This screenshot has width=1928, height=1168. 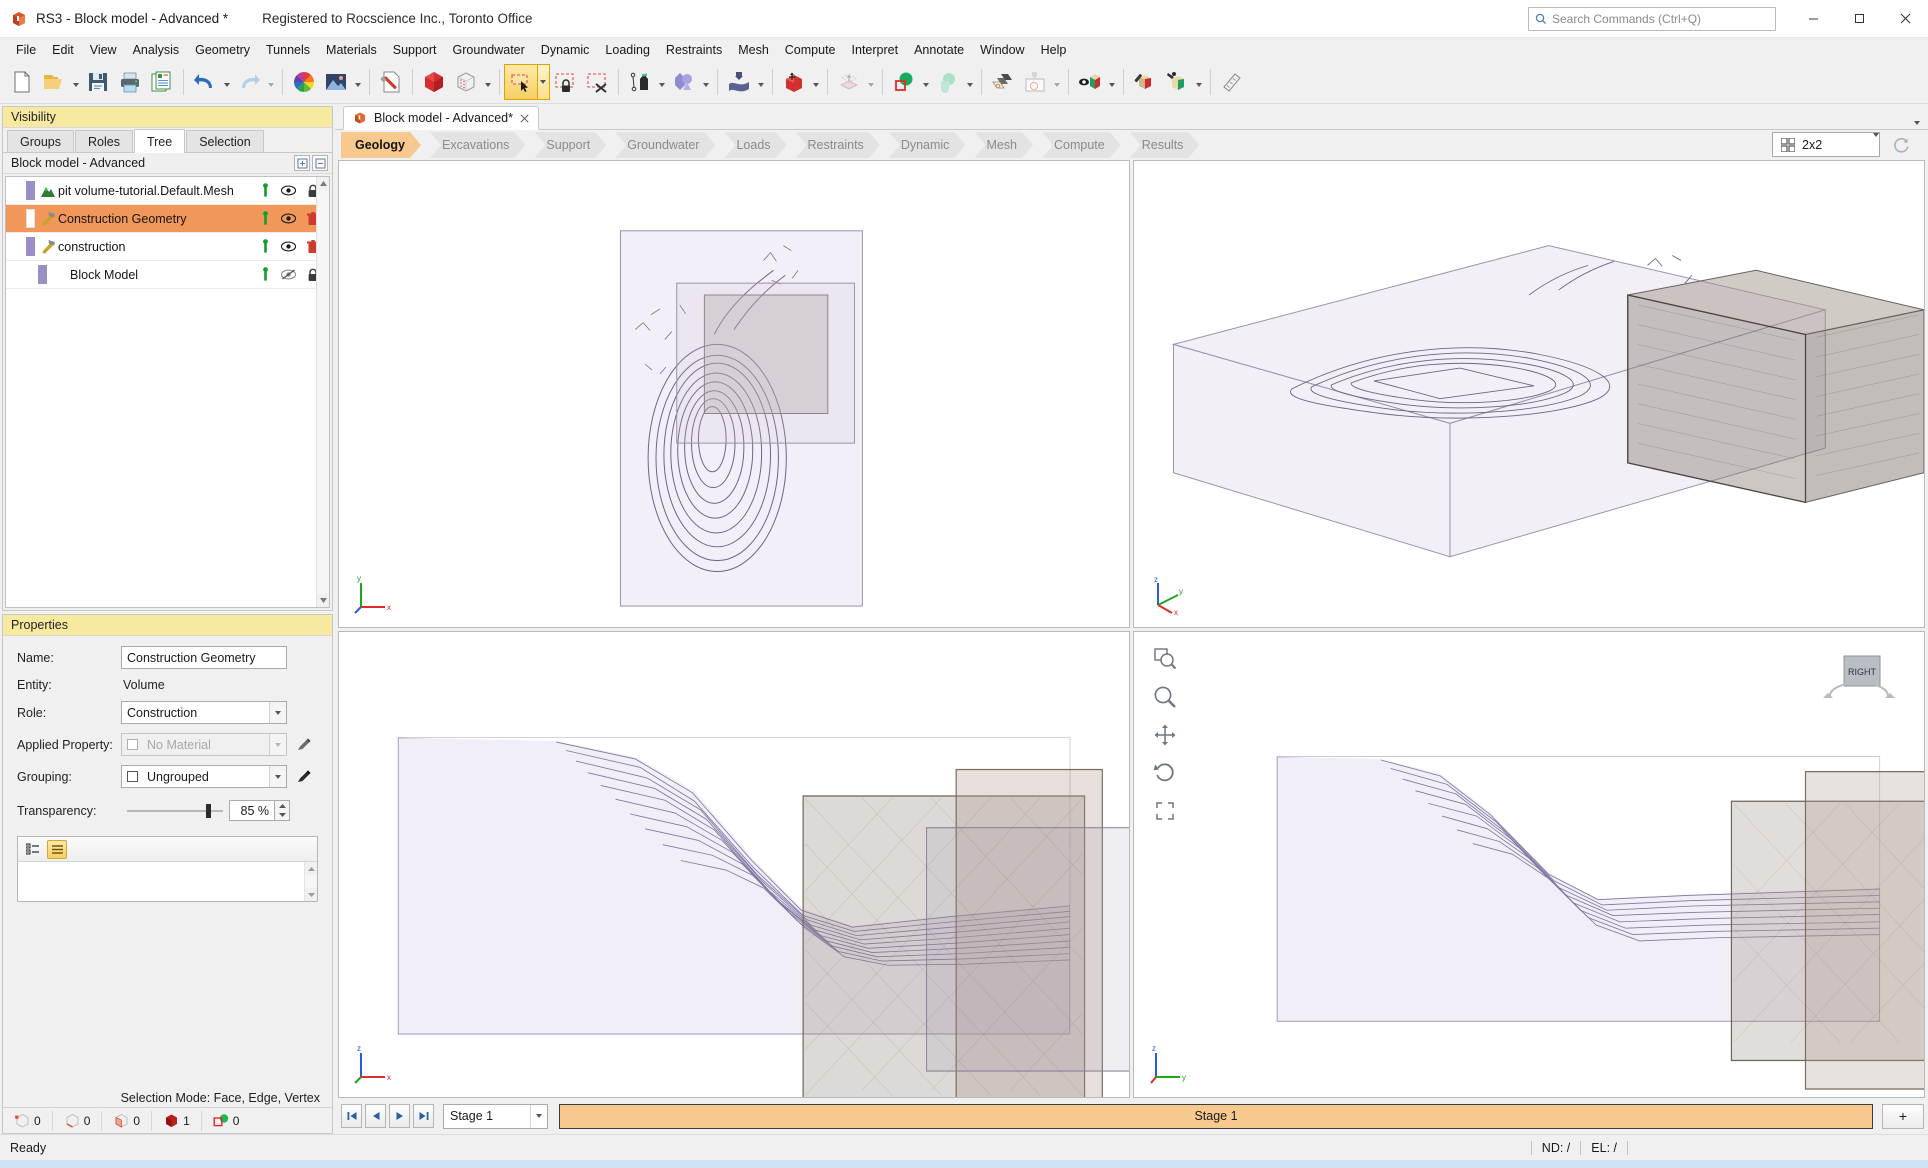 What do you see at coordinates (904, 82) in the screenshot?
I see `material-sphere-button` at bounding box center [904, 82].